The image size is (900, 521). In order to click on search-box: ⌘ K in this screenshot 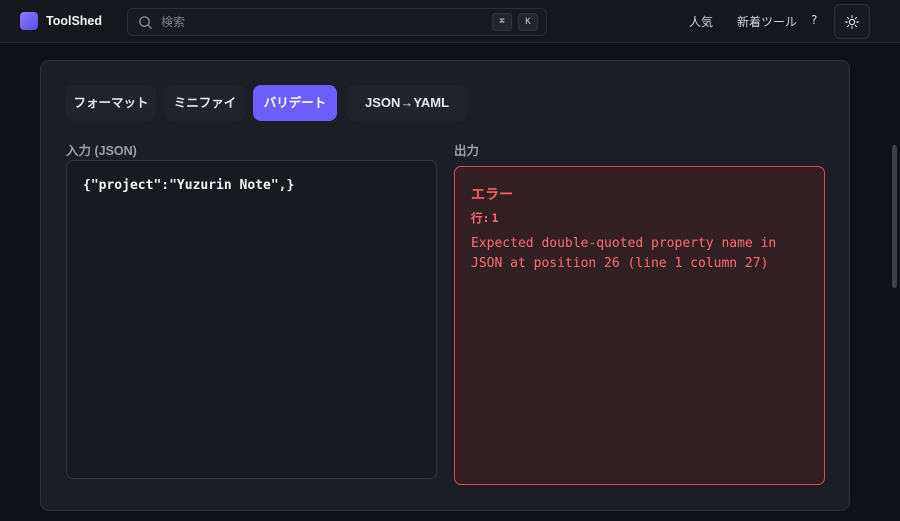, I will do `click(337, 22)`.